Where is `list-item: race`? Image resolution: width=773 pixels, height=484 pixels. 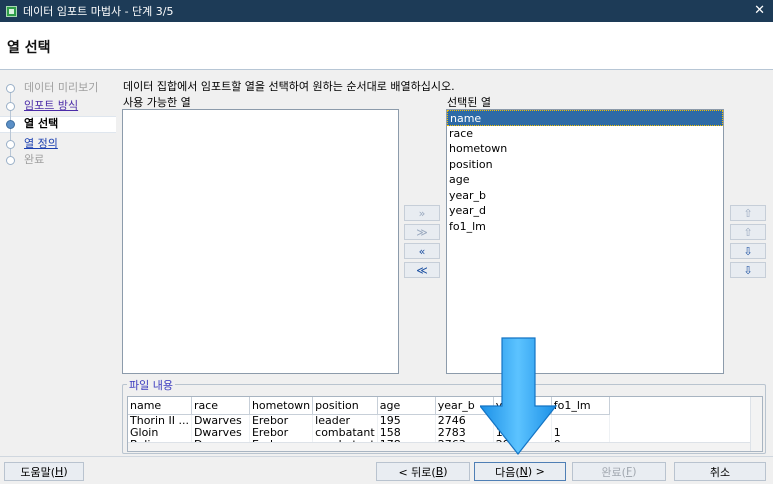 list-item: race is located at coordinates (585, 134).